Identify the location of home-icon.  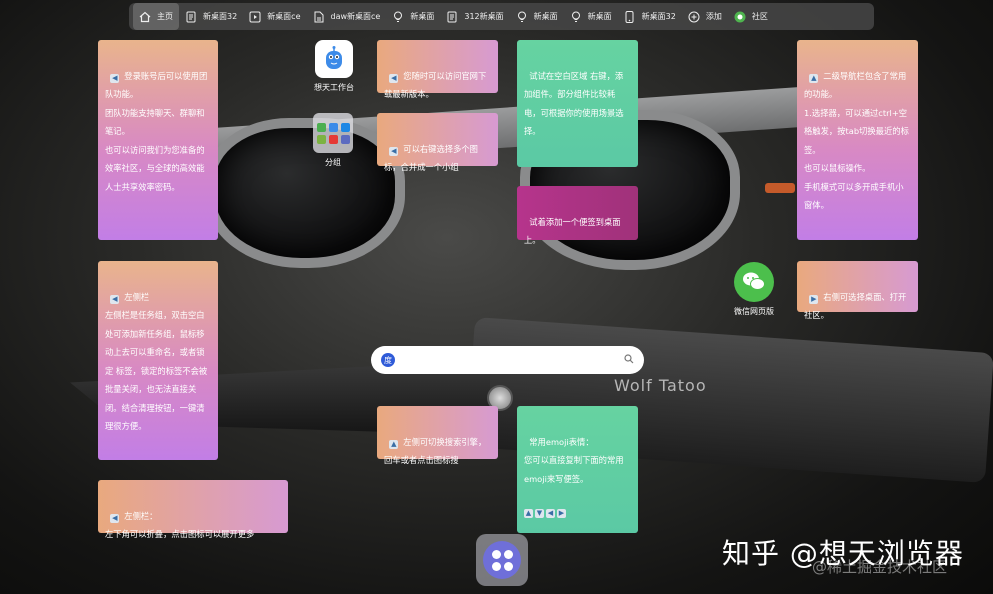
(145, 17).